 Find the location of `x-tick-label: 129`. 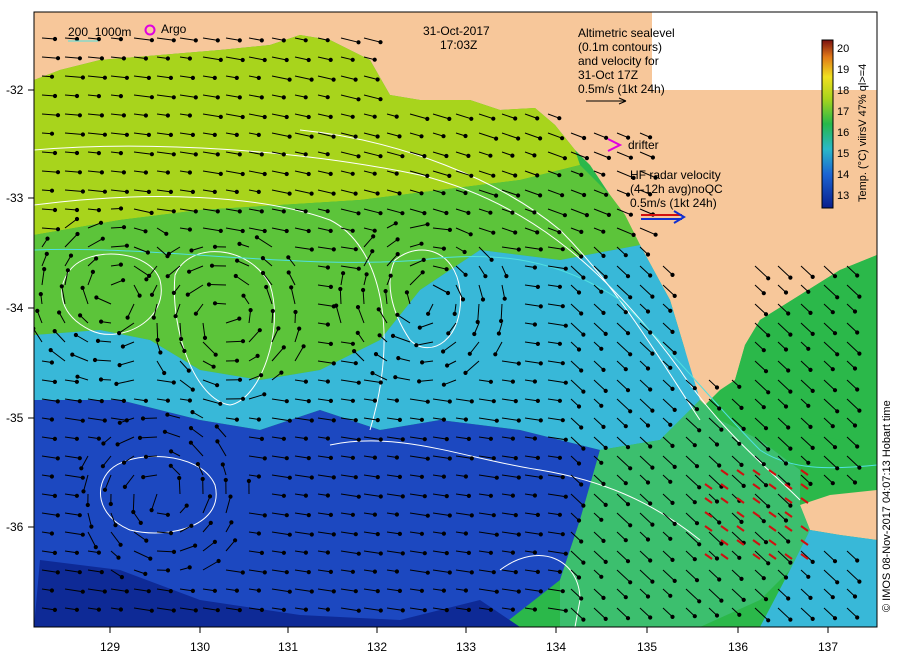

x-tick-label: 129 is located at coordinates (110, 647).